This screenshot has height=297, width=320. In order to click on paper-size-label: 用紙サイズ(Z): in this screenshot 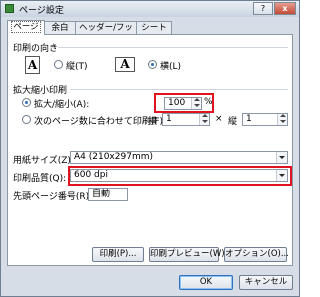, I will do `click(43, 161)`.